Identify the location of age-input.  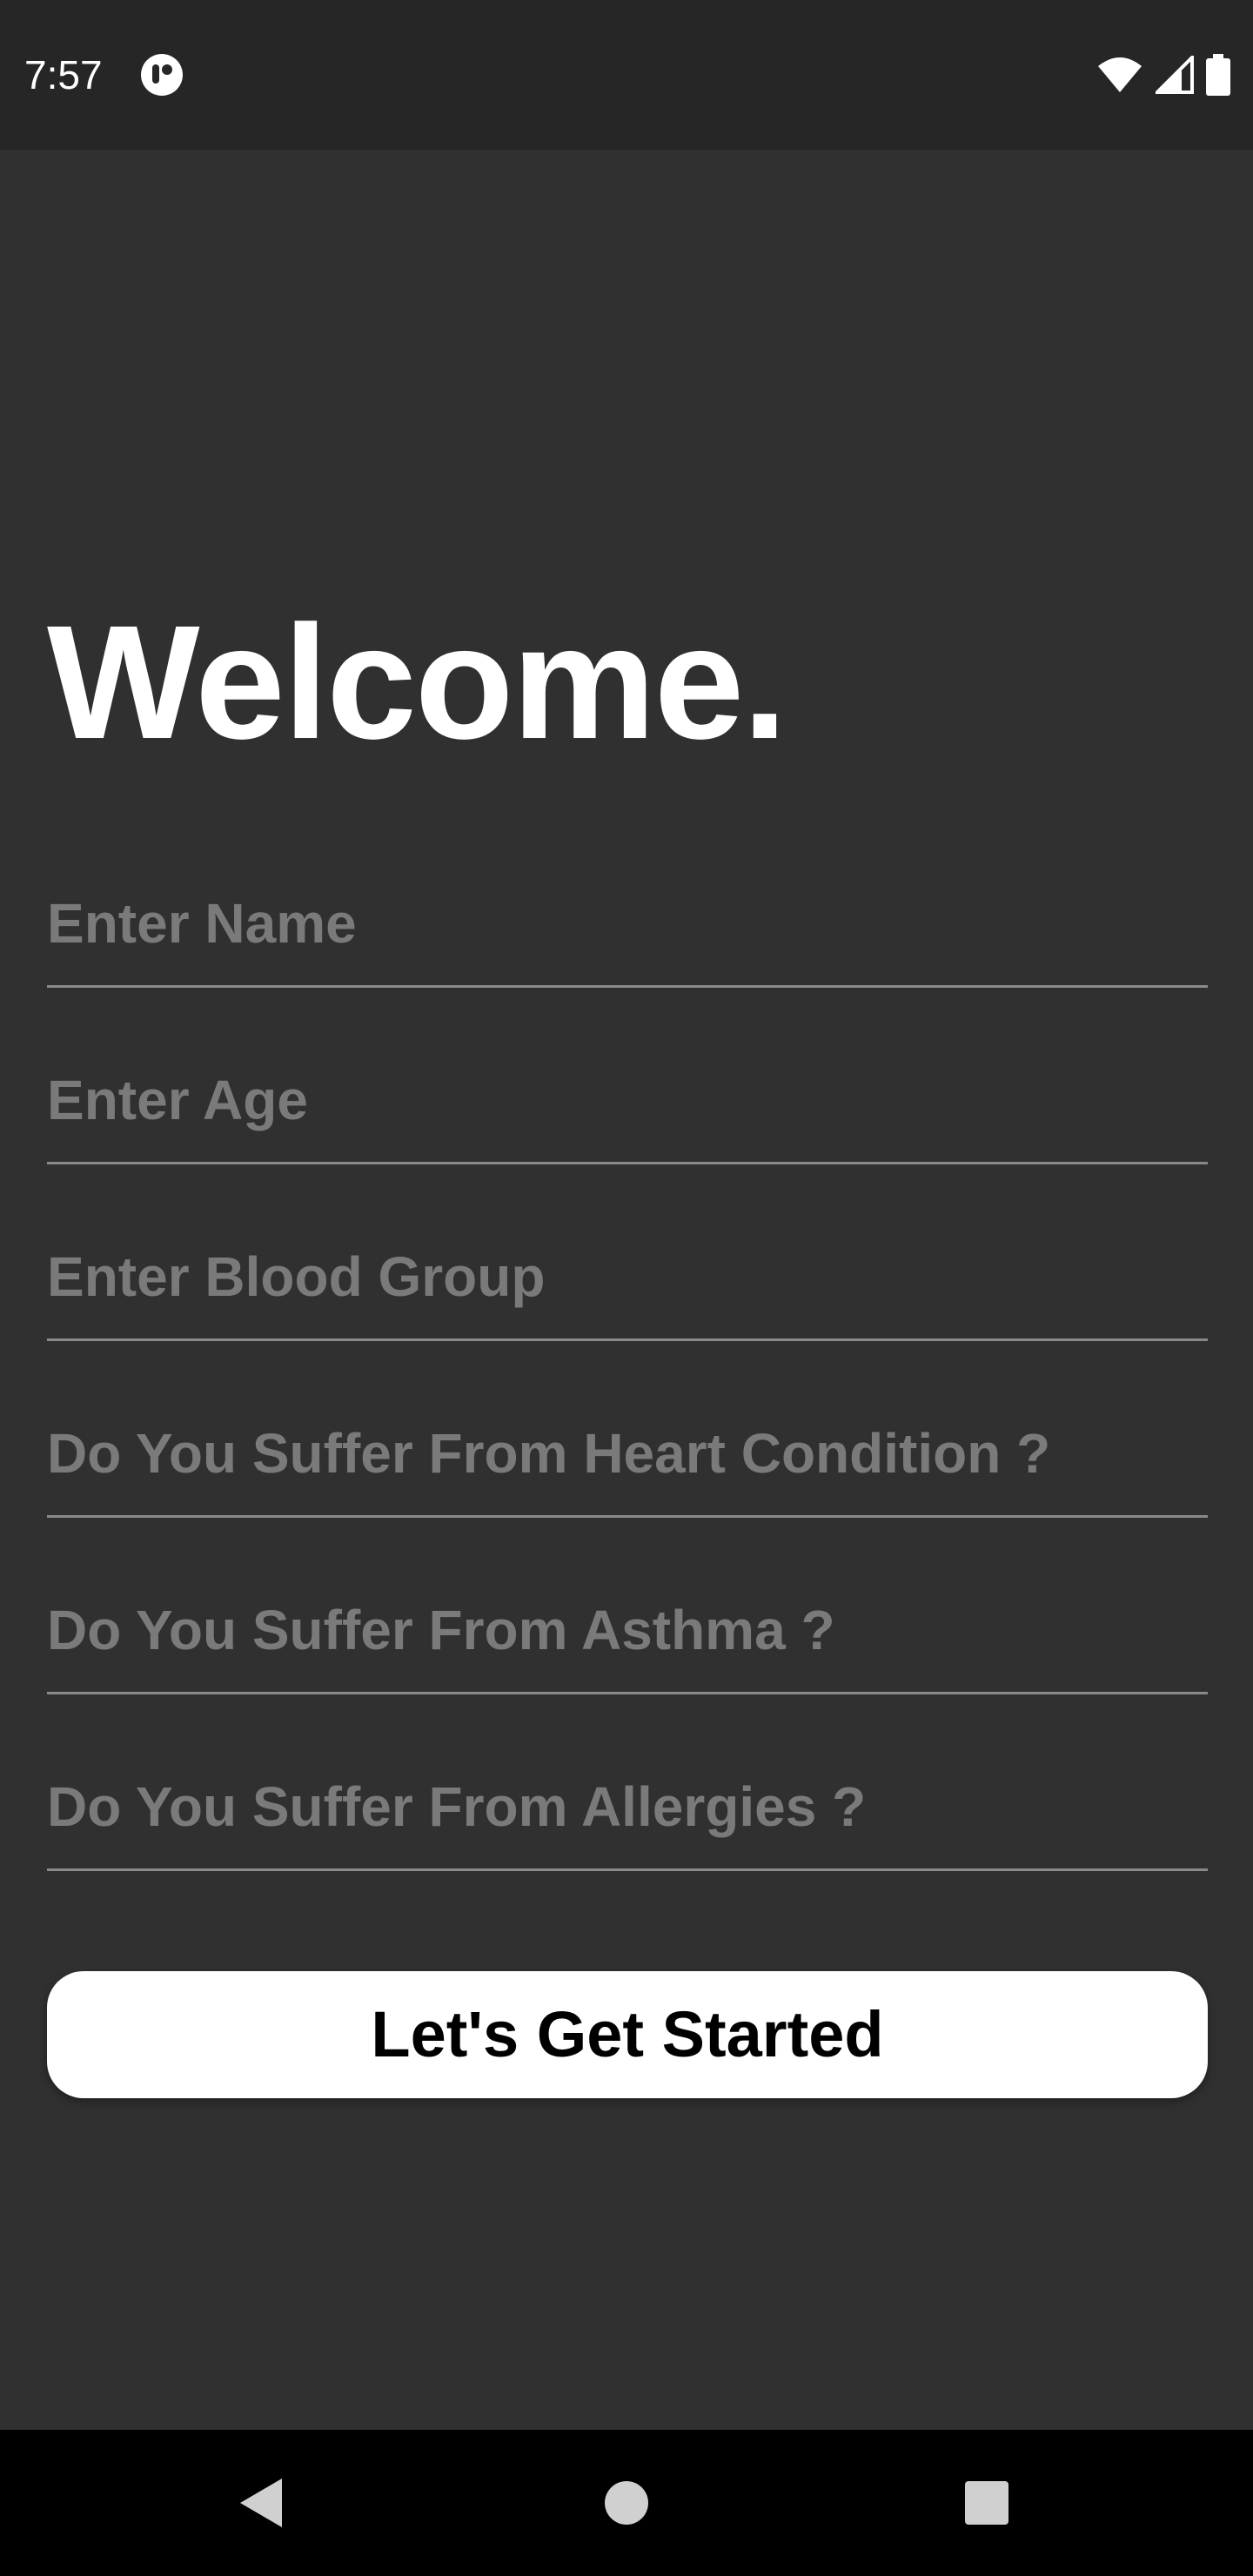
(627, 1100).